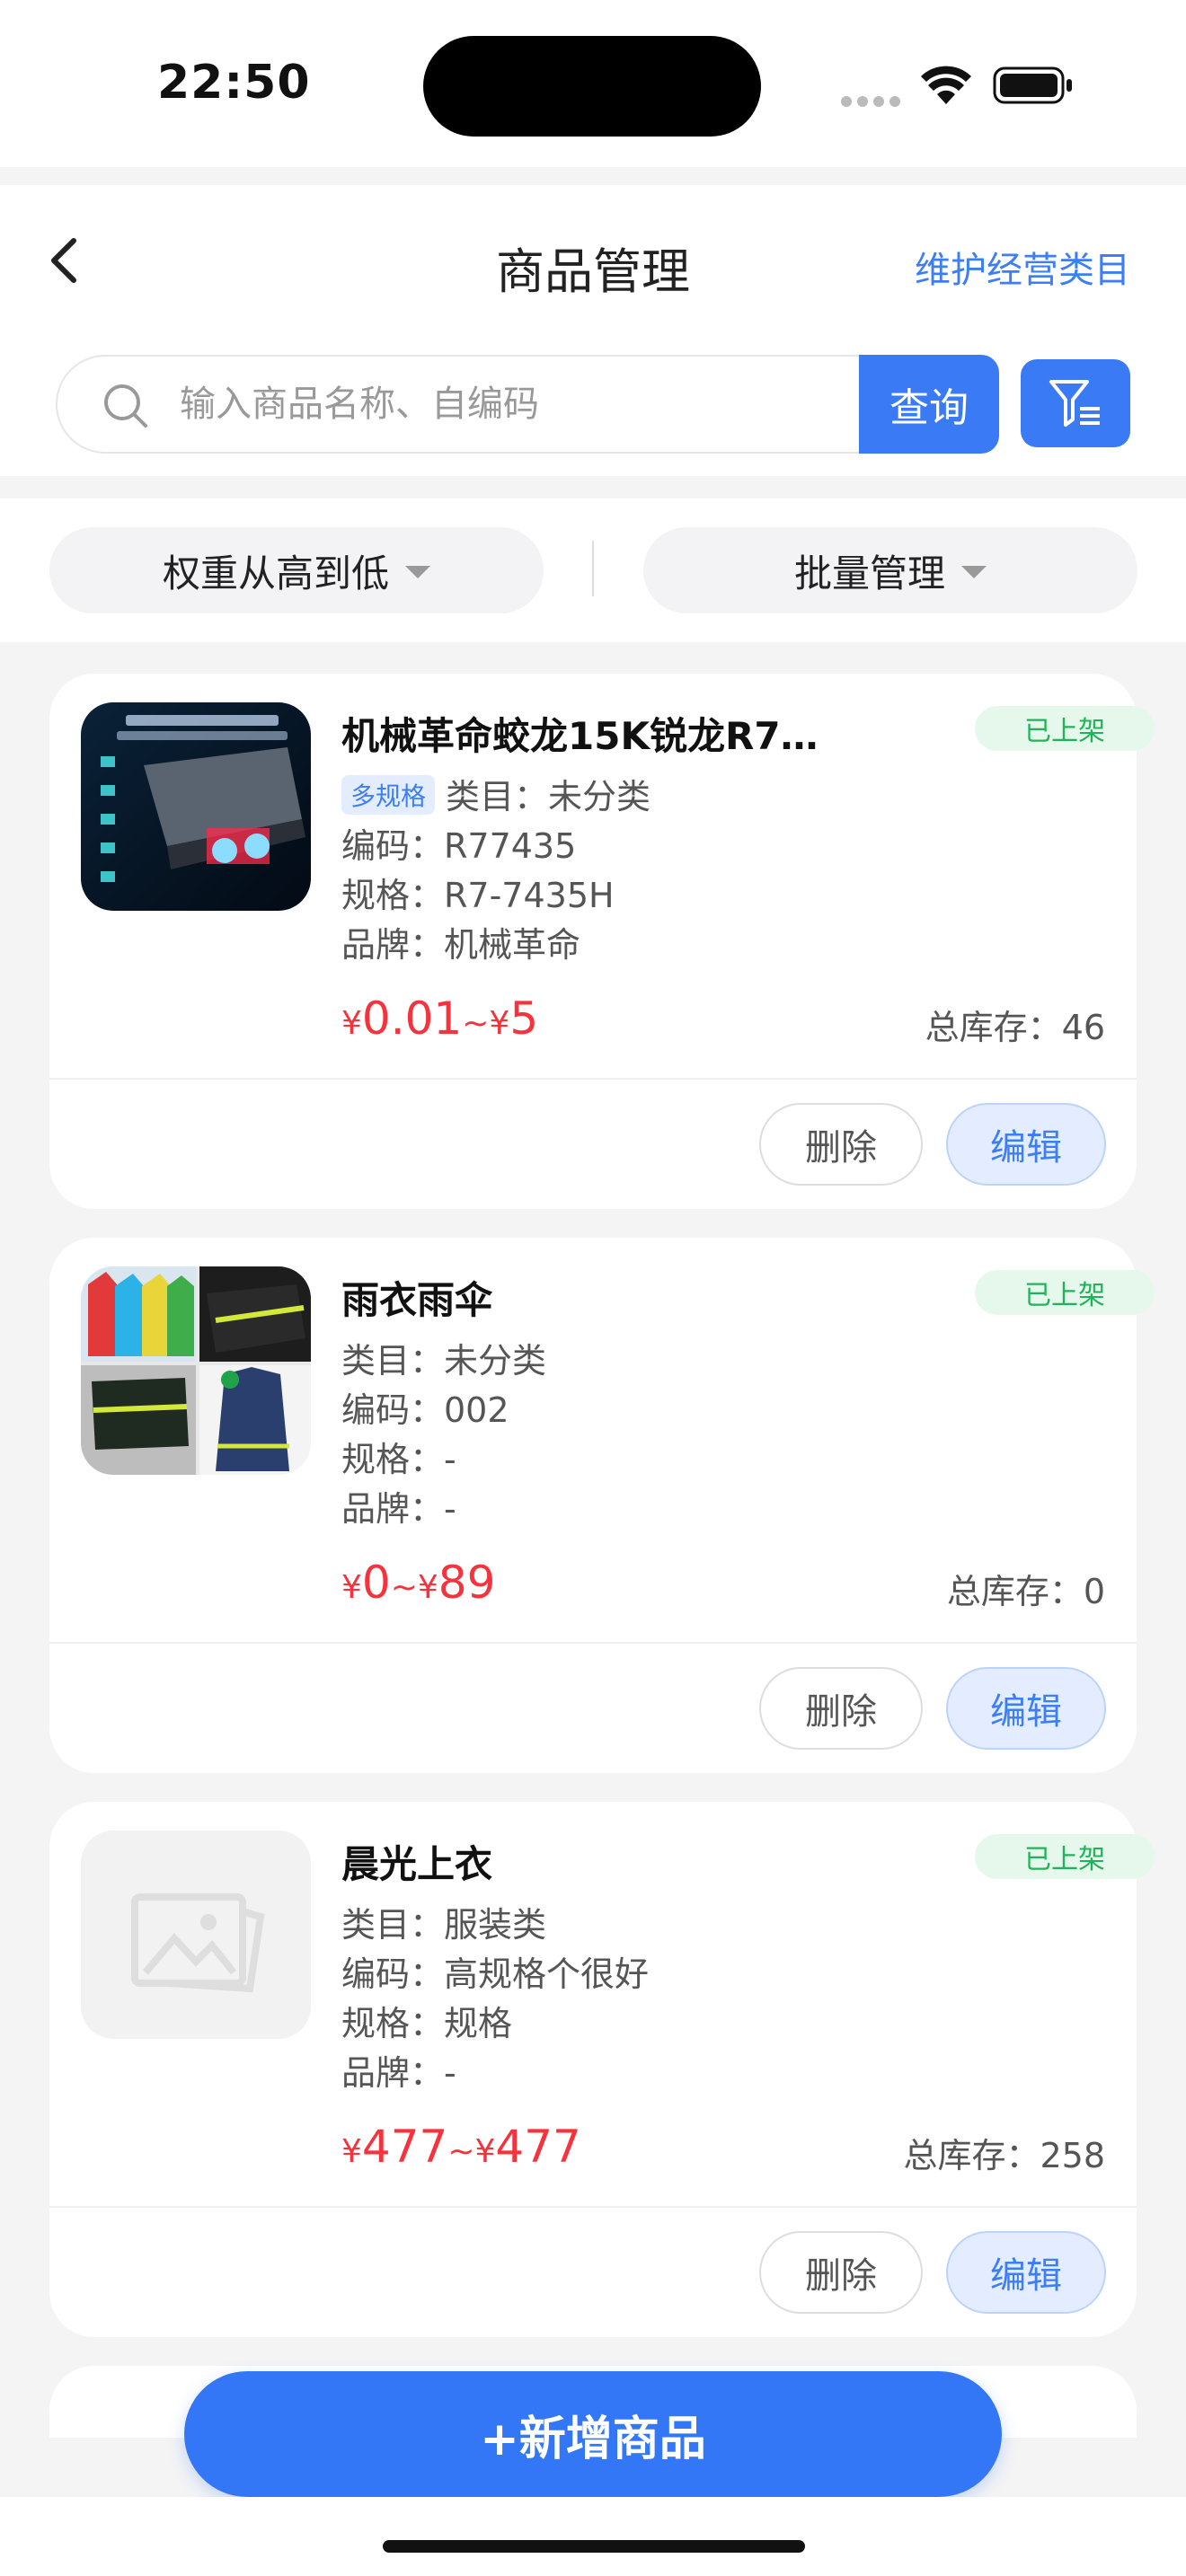 The height and width of the screenshot is (2576, 1186). What do you see at coordinates (869, 573) in the screenshot?
I see `batch-manage-label: 批量管理` at bounding box center [869, 573].